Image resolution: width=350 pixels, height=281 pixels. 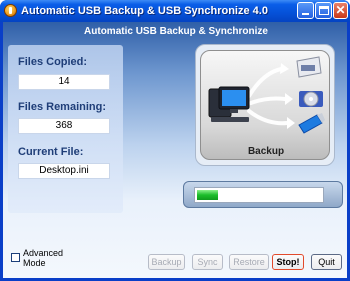 I want to click on backup-button: Backup, so click(x=166, y=262).